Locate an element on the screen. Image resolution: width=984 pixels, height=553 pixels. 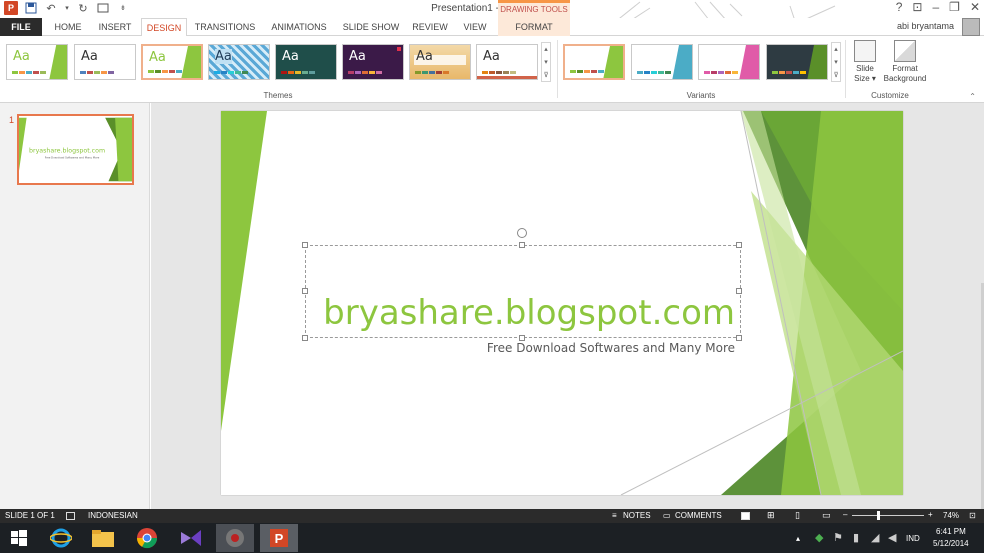
tab-animations: ANIMATIONS is located at coordinates (299, 27).